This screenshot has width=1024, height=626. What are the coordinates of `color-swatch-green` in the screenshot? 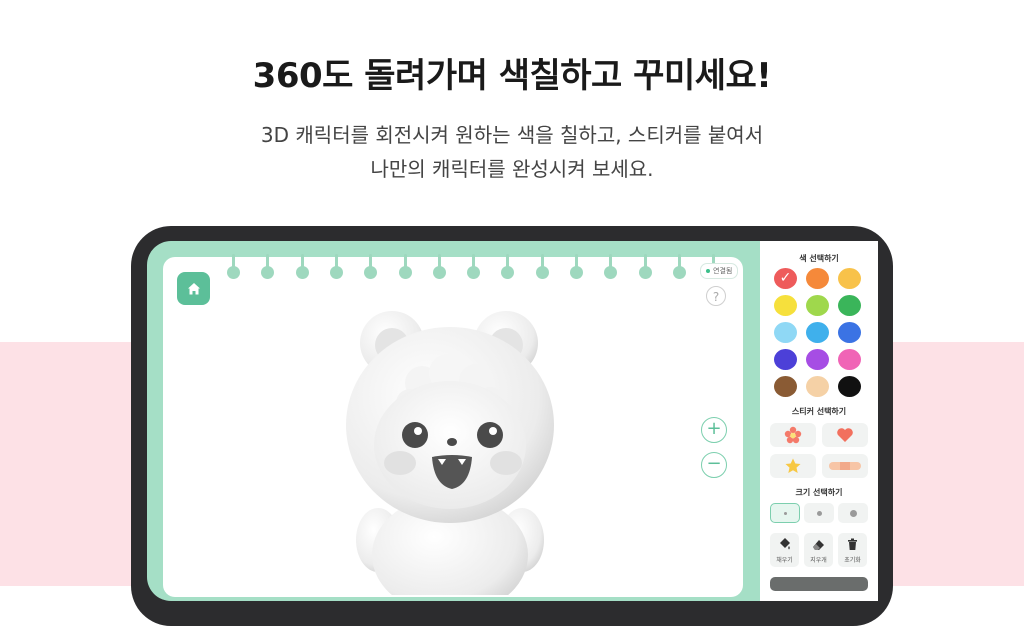 It's located at (849, 305).